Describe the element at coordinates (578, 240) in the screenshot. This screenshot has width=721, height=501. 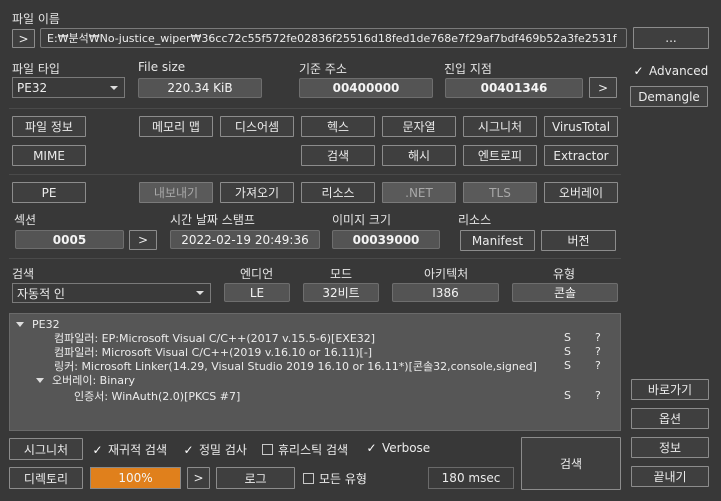
I see `version-button: 버전` at that location.